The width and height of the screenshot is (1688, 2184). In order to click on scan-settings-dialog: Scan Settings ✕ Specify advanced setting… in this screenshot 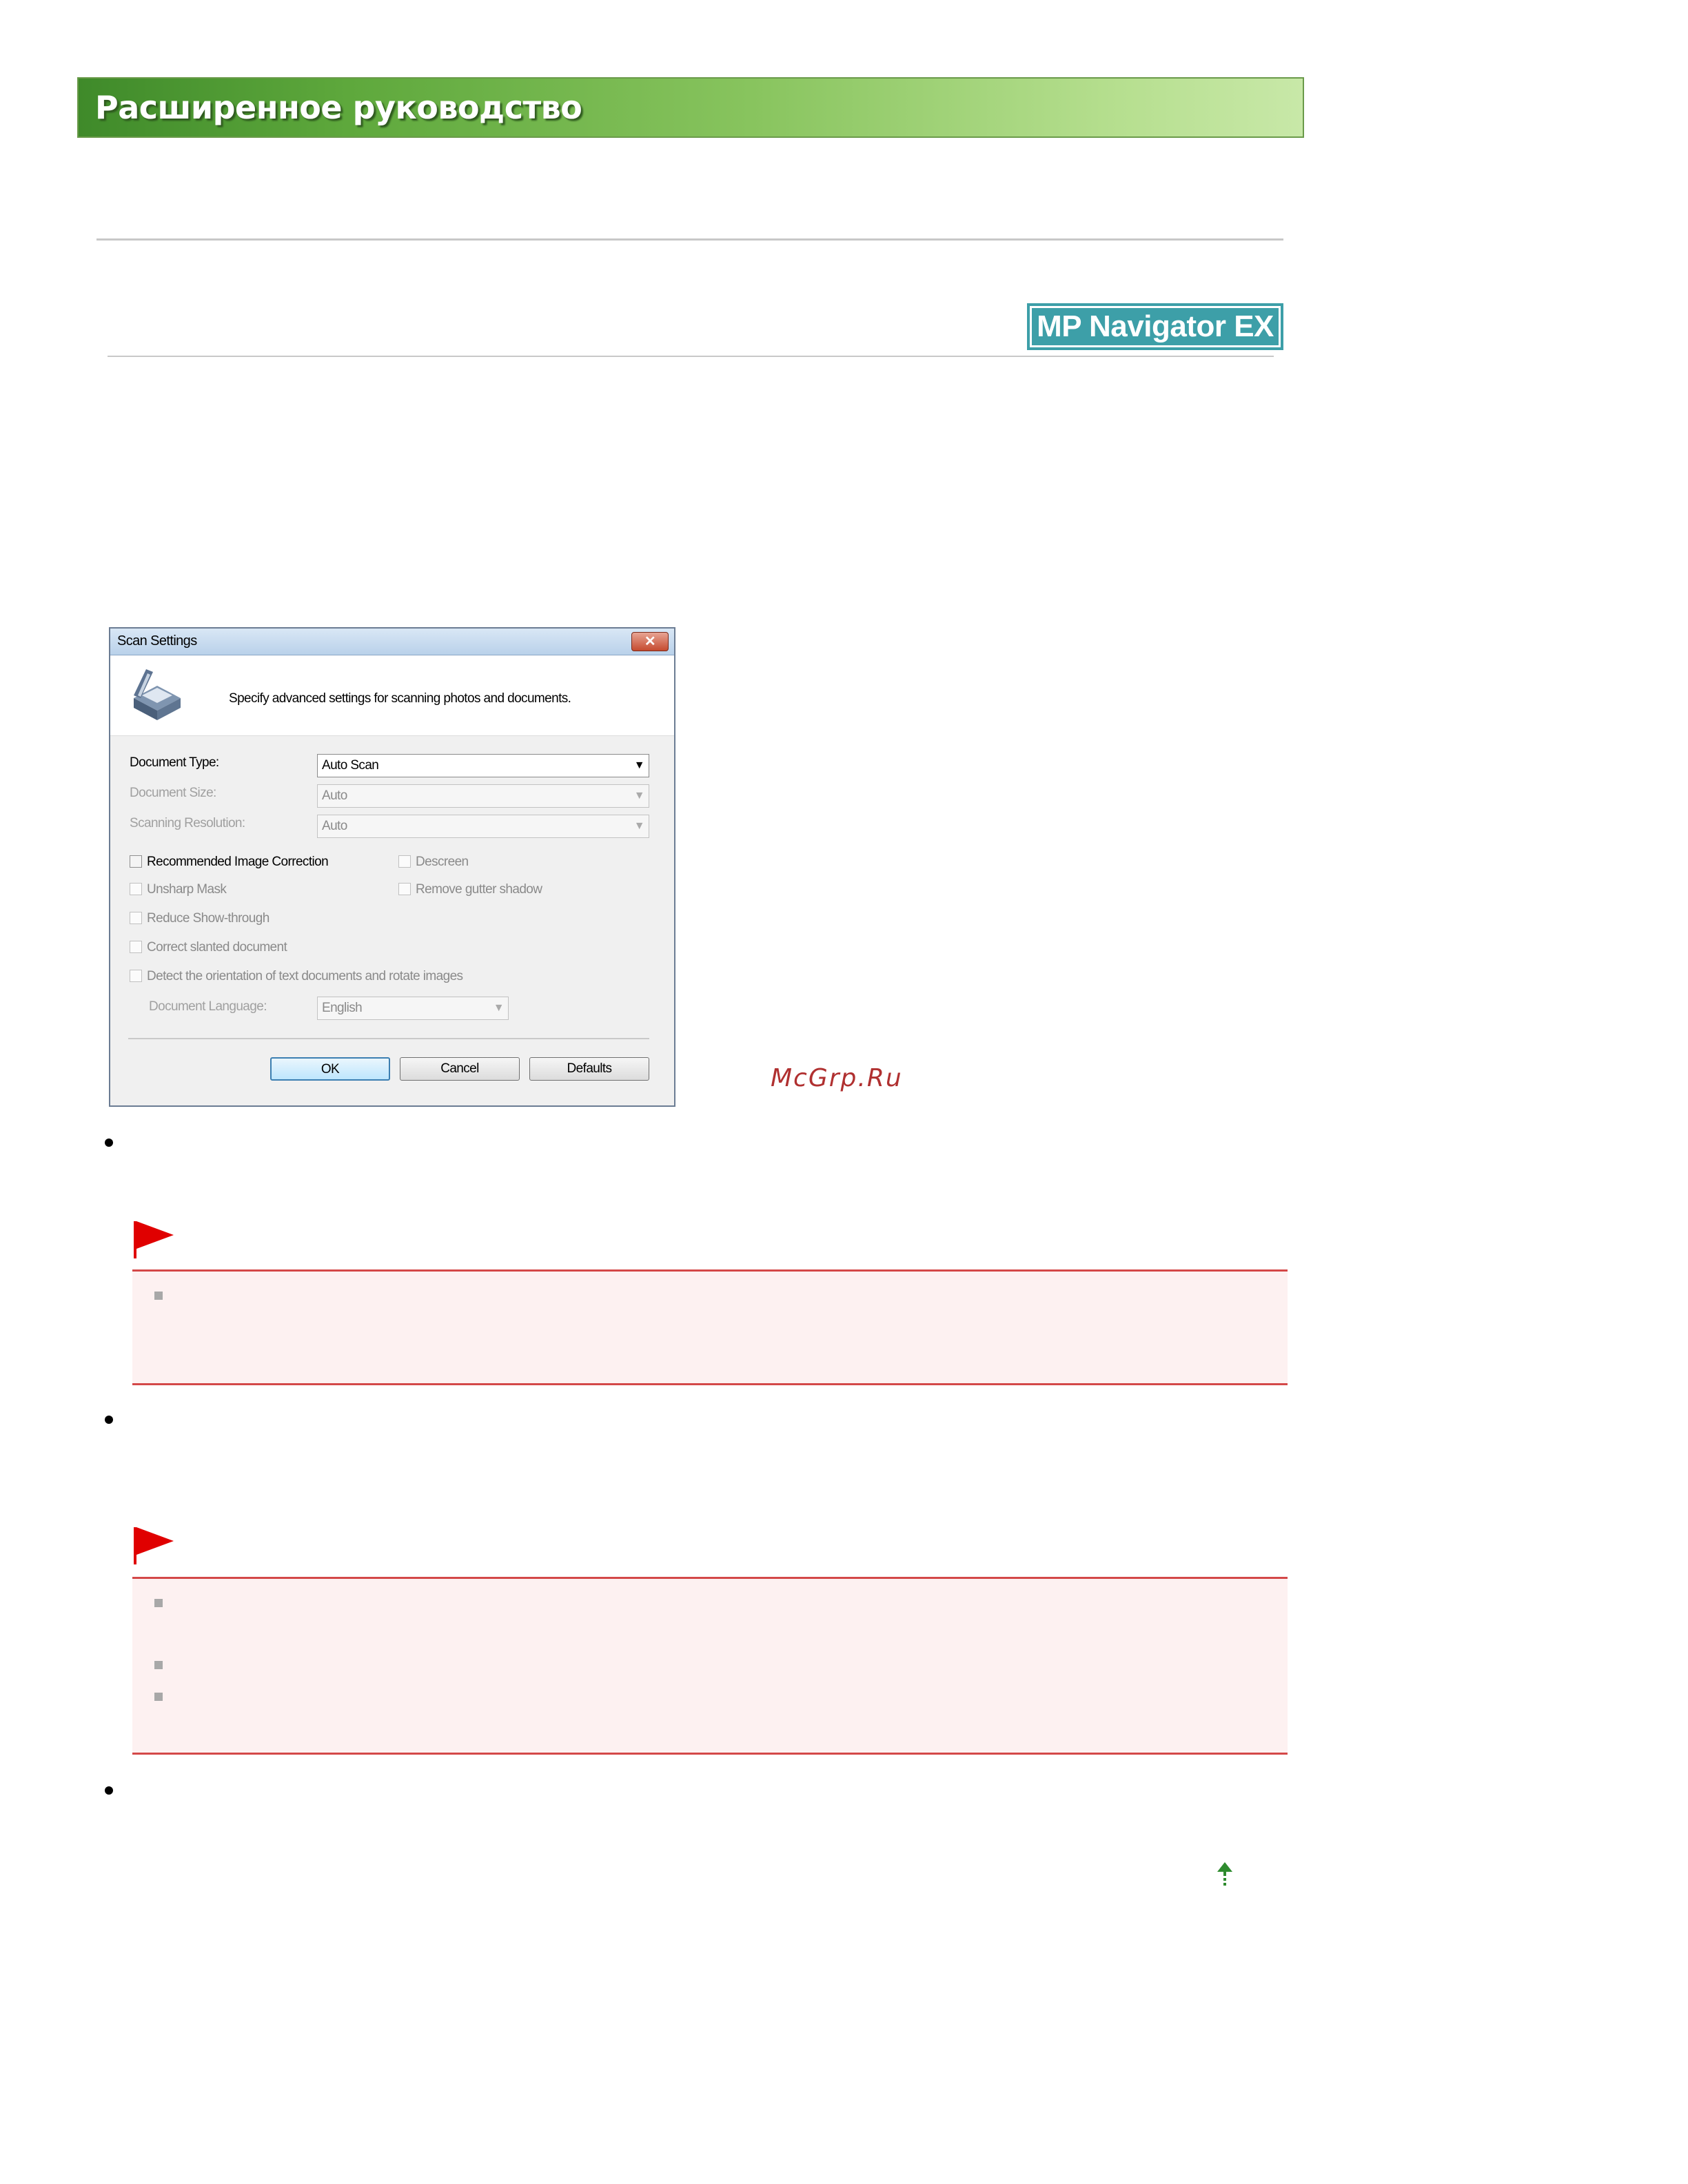, I will do `click(392, 867)`.